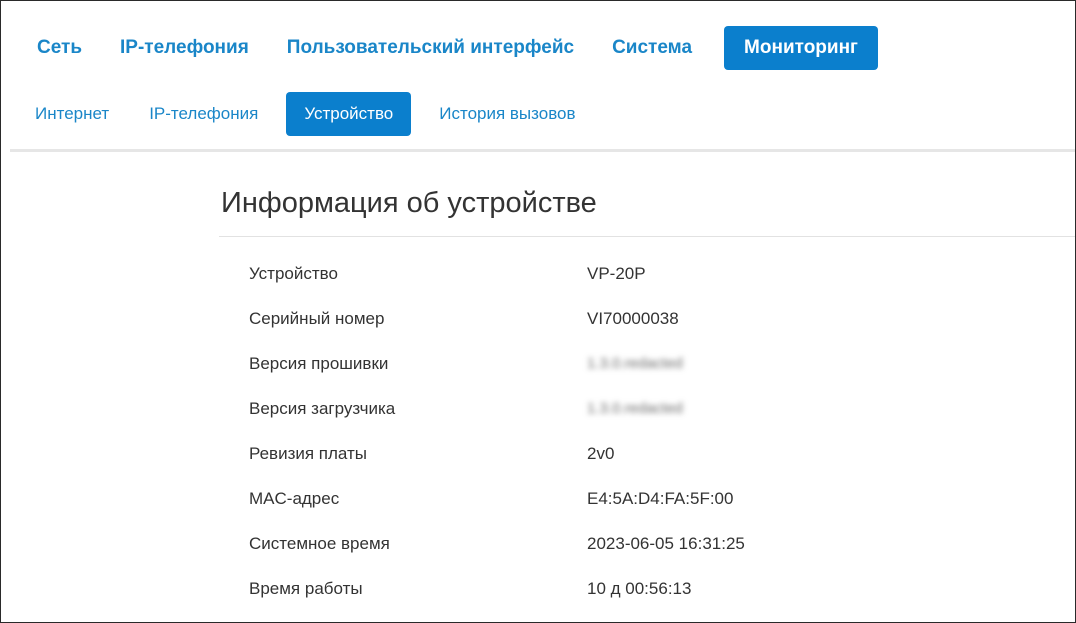 This screenshot has height=623, width=1076. What do you see at coordinates (349, 114) in the screenshot?
I see `sub-nav-device: Устройство` at bounding box center [349, 114].